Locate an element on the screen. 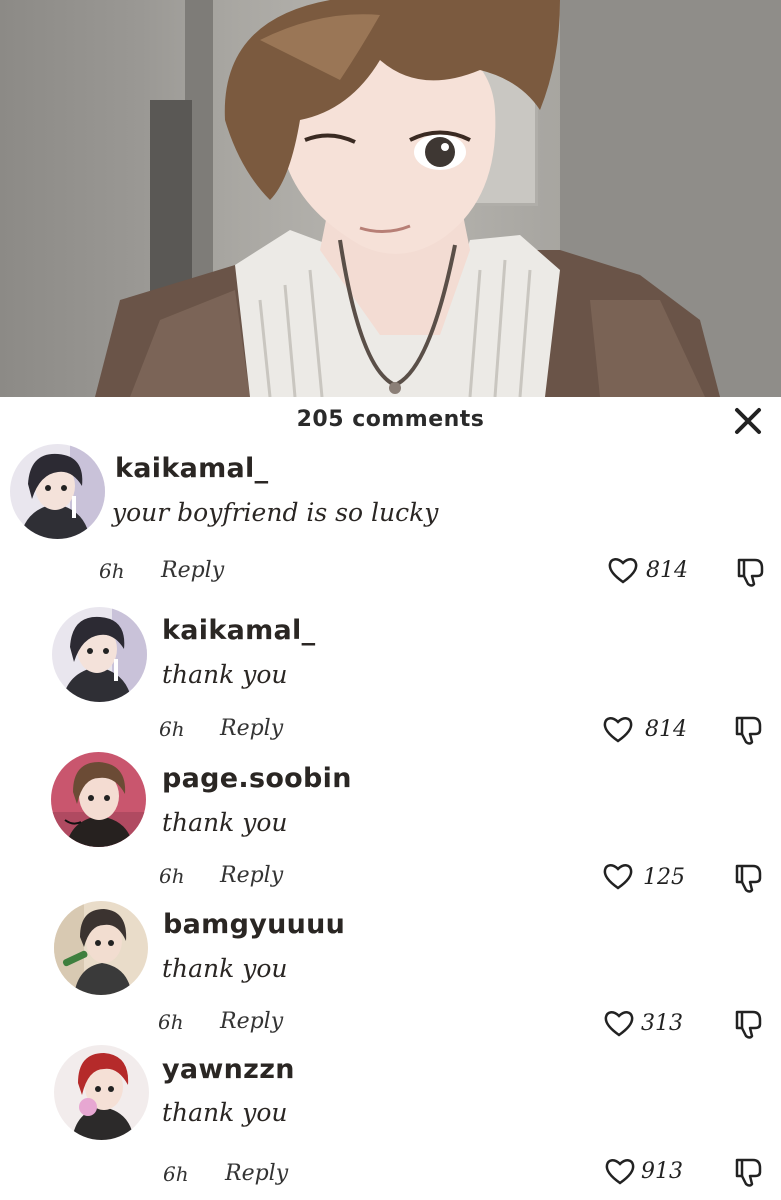  avatar-brown-hair-icon is located at coordinates (98, 799).